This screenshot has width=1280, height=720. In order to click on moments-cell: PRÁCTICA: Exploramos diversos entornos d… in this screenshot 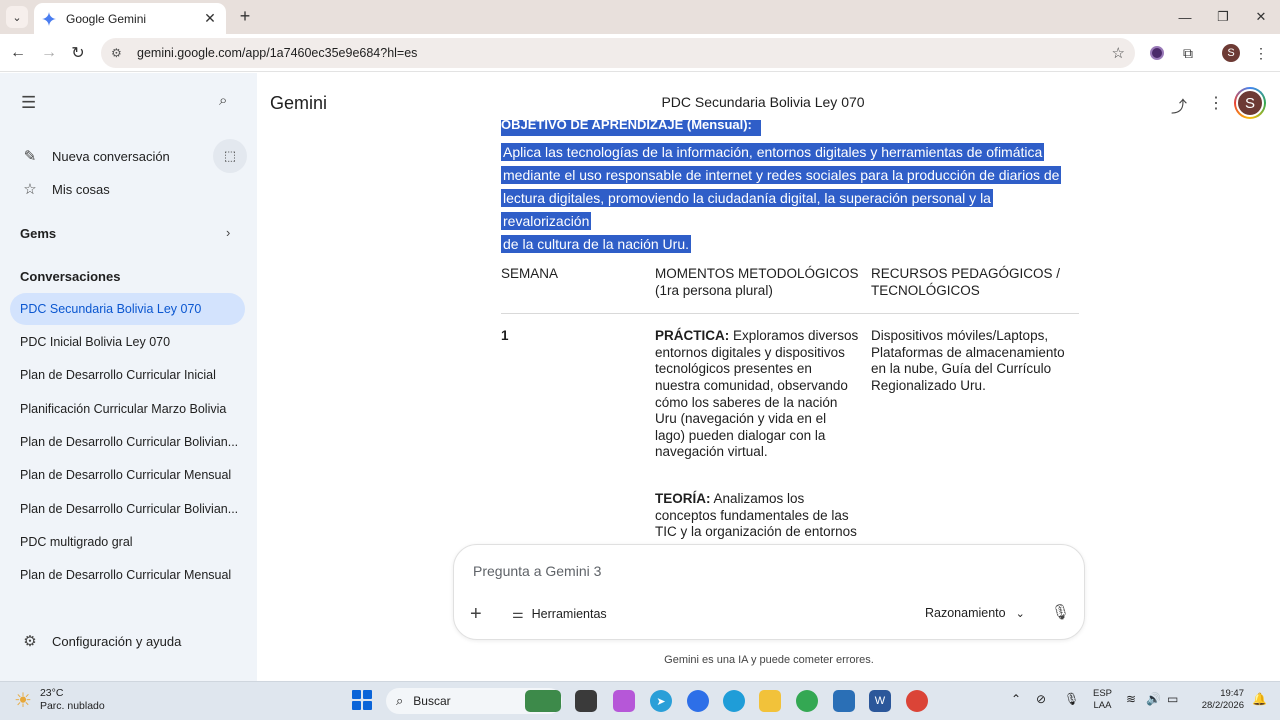, I will do `click(763, 428)`.